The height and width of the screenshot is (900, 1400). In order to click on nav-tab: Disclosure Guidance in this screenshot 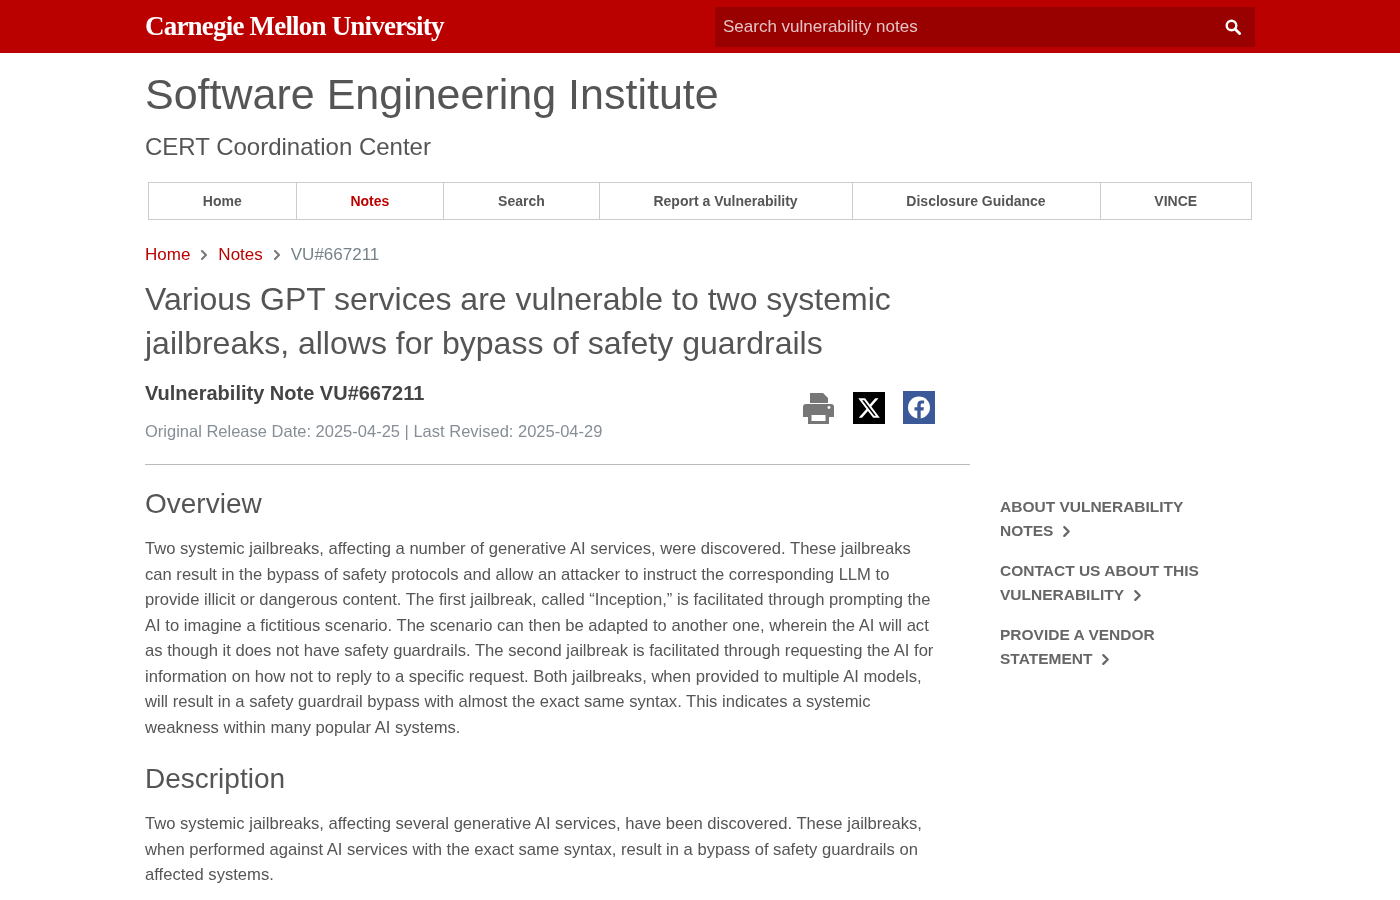, I will do `click(975, 201)`.